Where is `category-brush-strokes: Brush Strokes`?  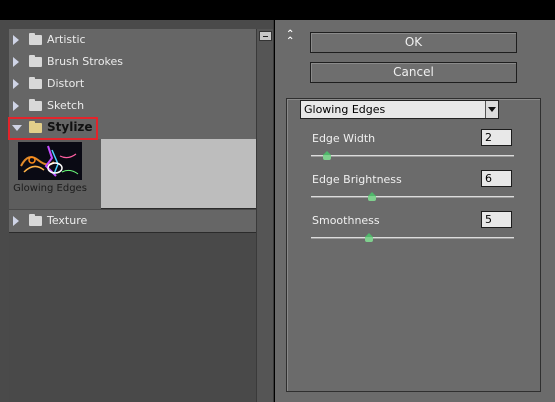
category-brush-strokes: Brush Strokes is located at coordinates (132, 62).